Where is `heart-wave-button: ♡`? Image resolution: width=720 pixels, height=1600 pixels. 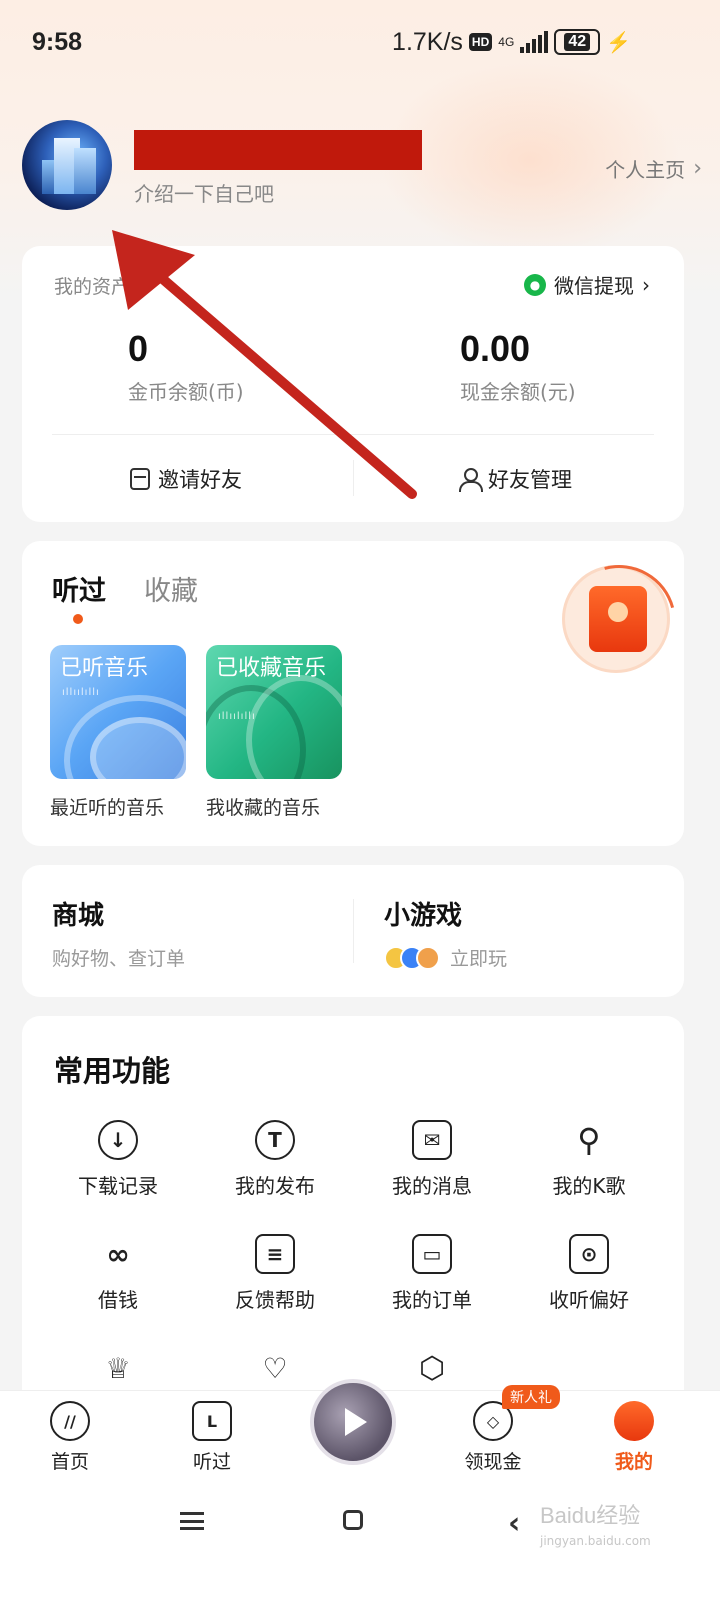 heart-wave-button: ♡ is located at coordinates (275, 1368).